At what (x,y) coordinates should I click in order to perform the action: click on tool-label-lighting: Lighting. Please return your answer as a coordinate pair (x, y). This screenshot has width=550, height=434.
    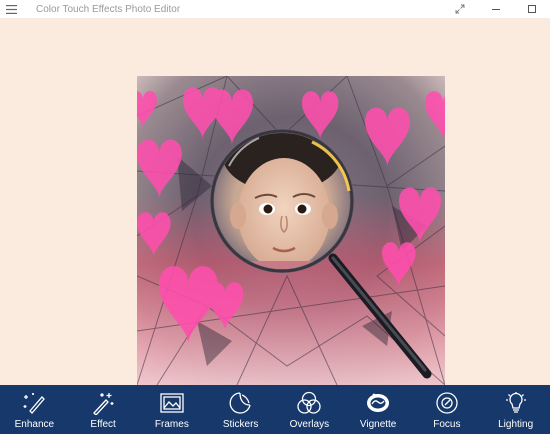
    Looking at the image, I should click on (516, 424).